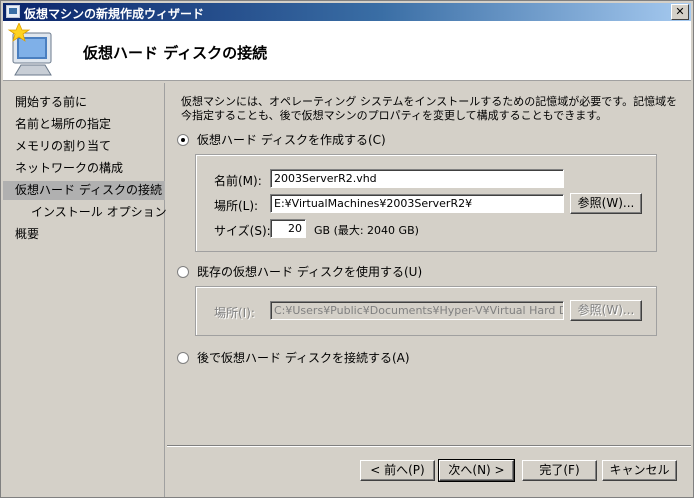  Describe the element at coordinates (429, 446) in the screenshot. I see `footer-divider` at that location.